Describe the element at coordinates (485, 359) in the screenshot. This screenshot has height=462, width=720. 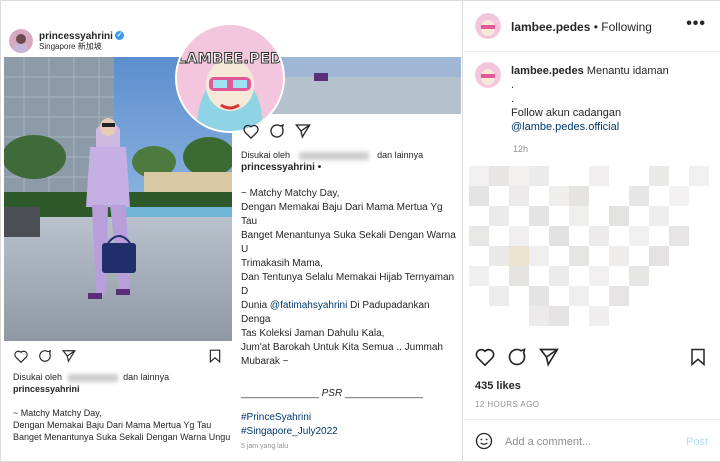
I see `like-heart-icon` at that location.